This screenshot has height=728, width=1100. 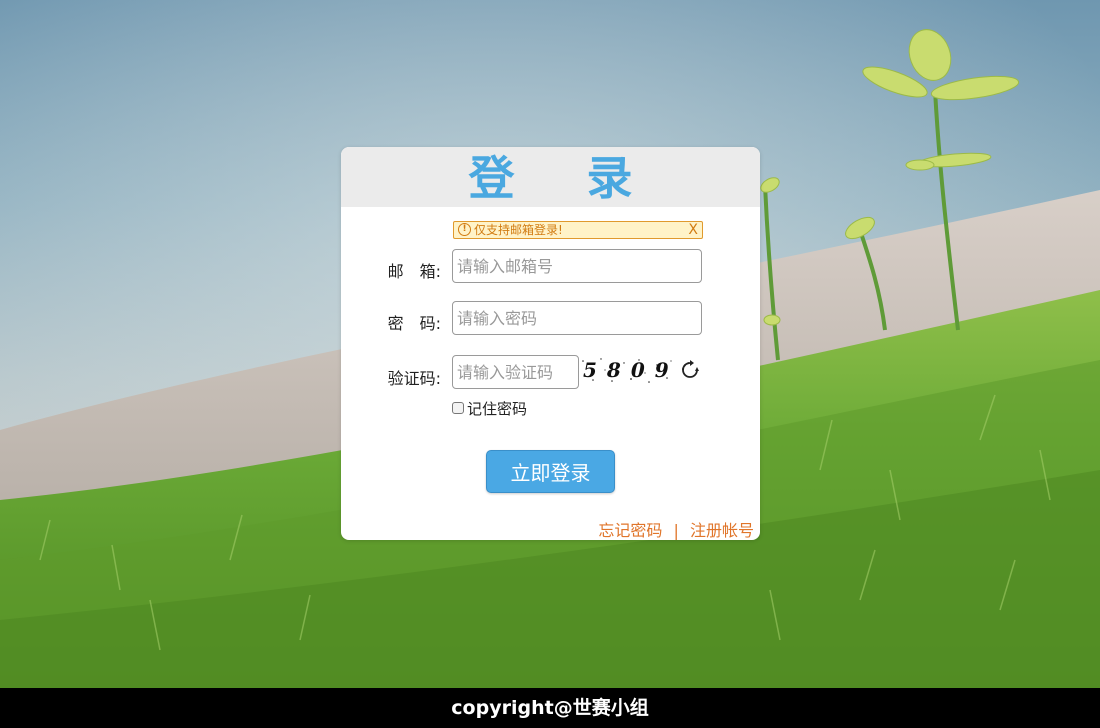 What do you see at coordinates (578, 230) in the screenshot?
I see `notice-banner: ! 仅支持邮箱登录! X` at bounding box center [578, 230].